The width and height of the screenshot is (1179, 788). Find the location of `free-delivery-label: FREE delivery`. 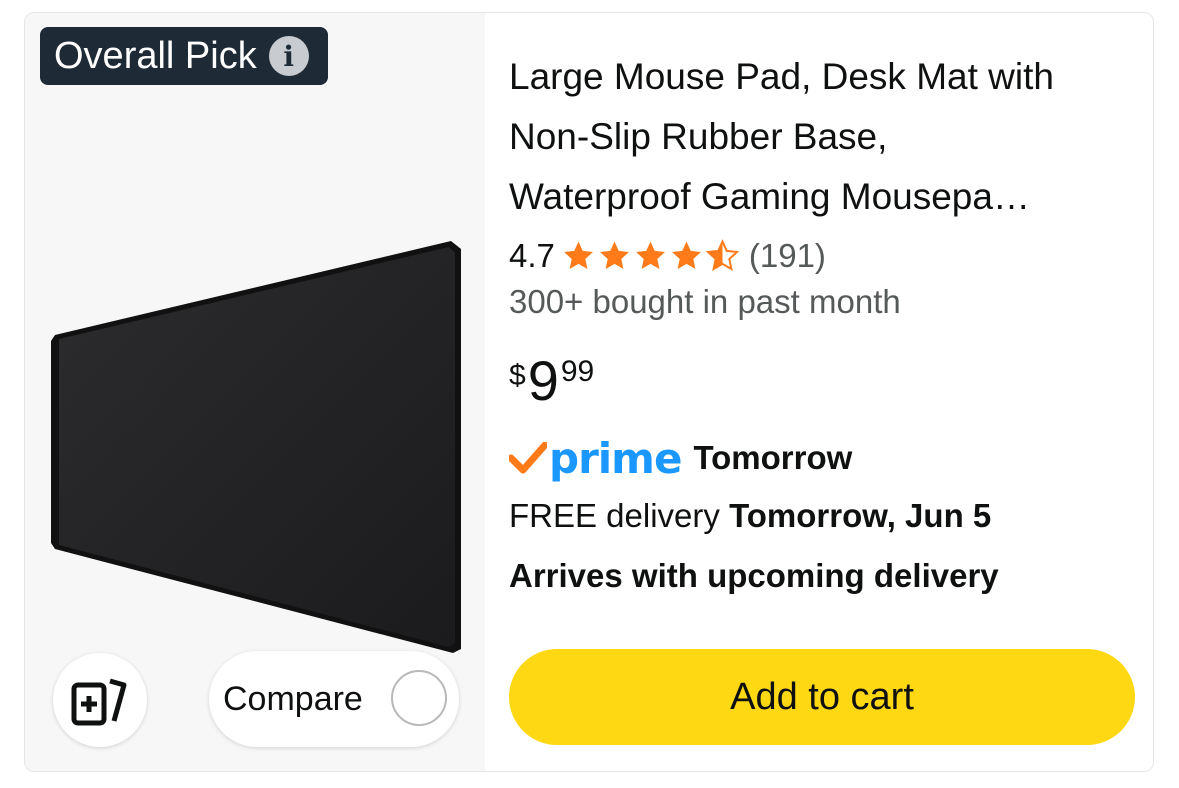

free-delivery-label: FREE delivery is located at coordinates (614, 515).